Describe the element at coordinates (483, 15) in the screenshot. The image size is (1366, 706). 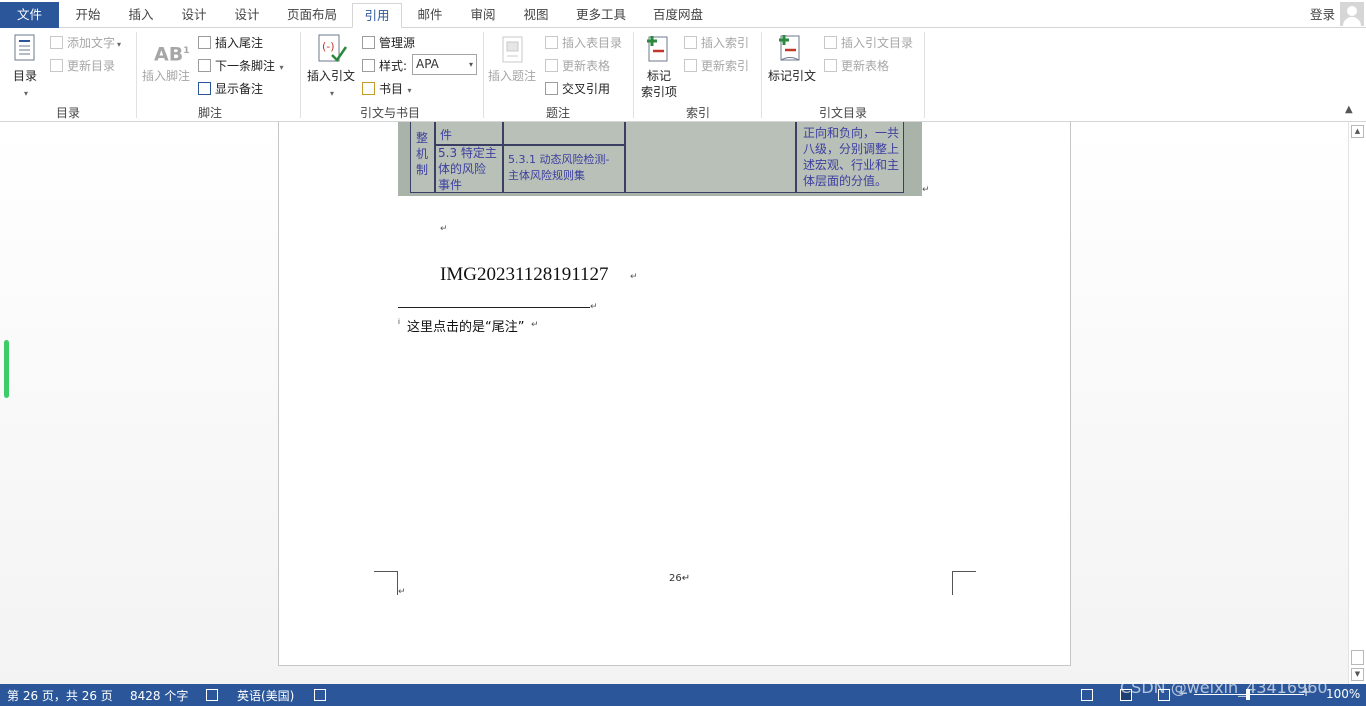
I see `tab-review: 审阅` at that location.